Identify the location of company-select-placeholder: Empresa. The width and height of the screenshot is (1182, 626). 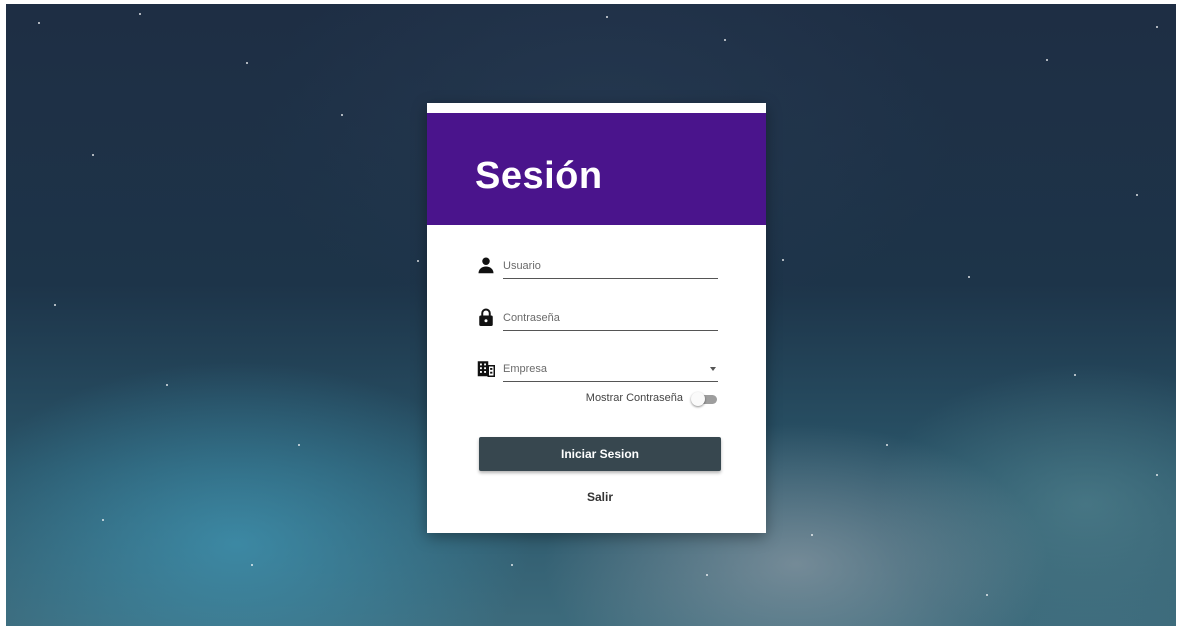
(525, 369).